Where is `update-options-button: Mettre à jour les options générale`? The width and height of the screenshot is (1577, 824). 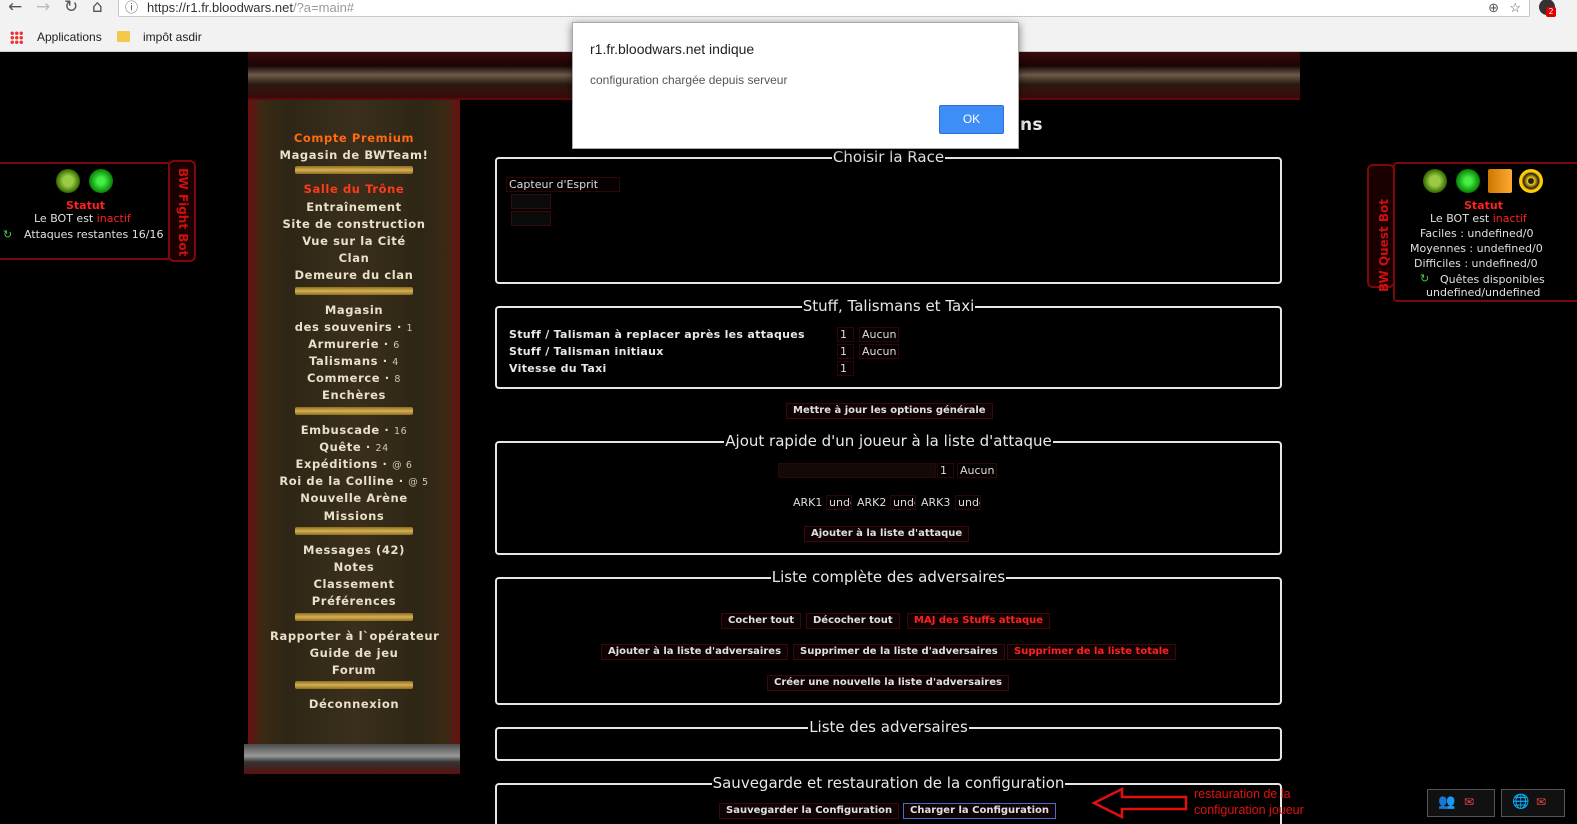 update-options-button: Mettre à jour les options générale is located at coordinates (889, 411).